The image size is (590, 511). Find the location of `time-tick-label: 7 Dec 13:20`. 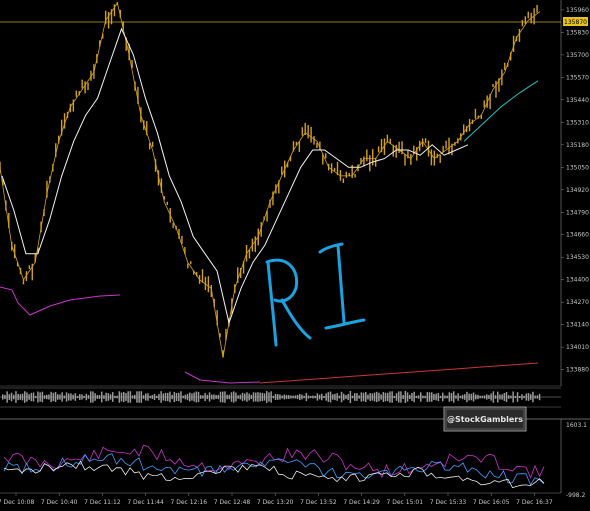

time-tick-label: 7 Dec 13:20 is located at coordinates (275, 502).